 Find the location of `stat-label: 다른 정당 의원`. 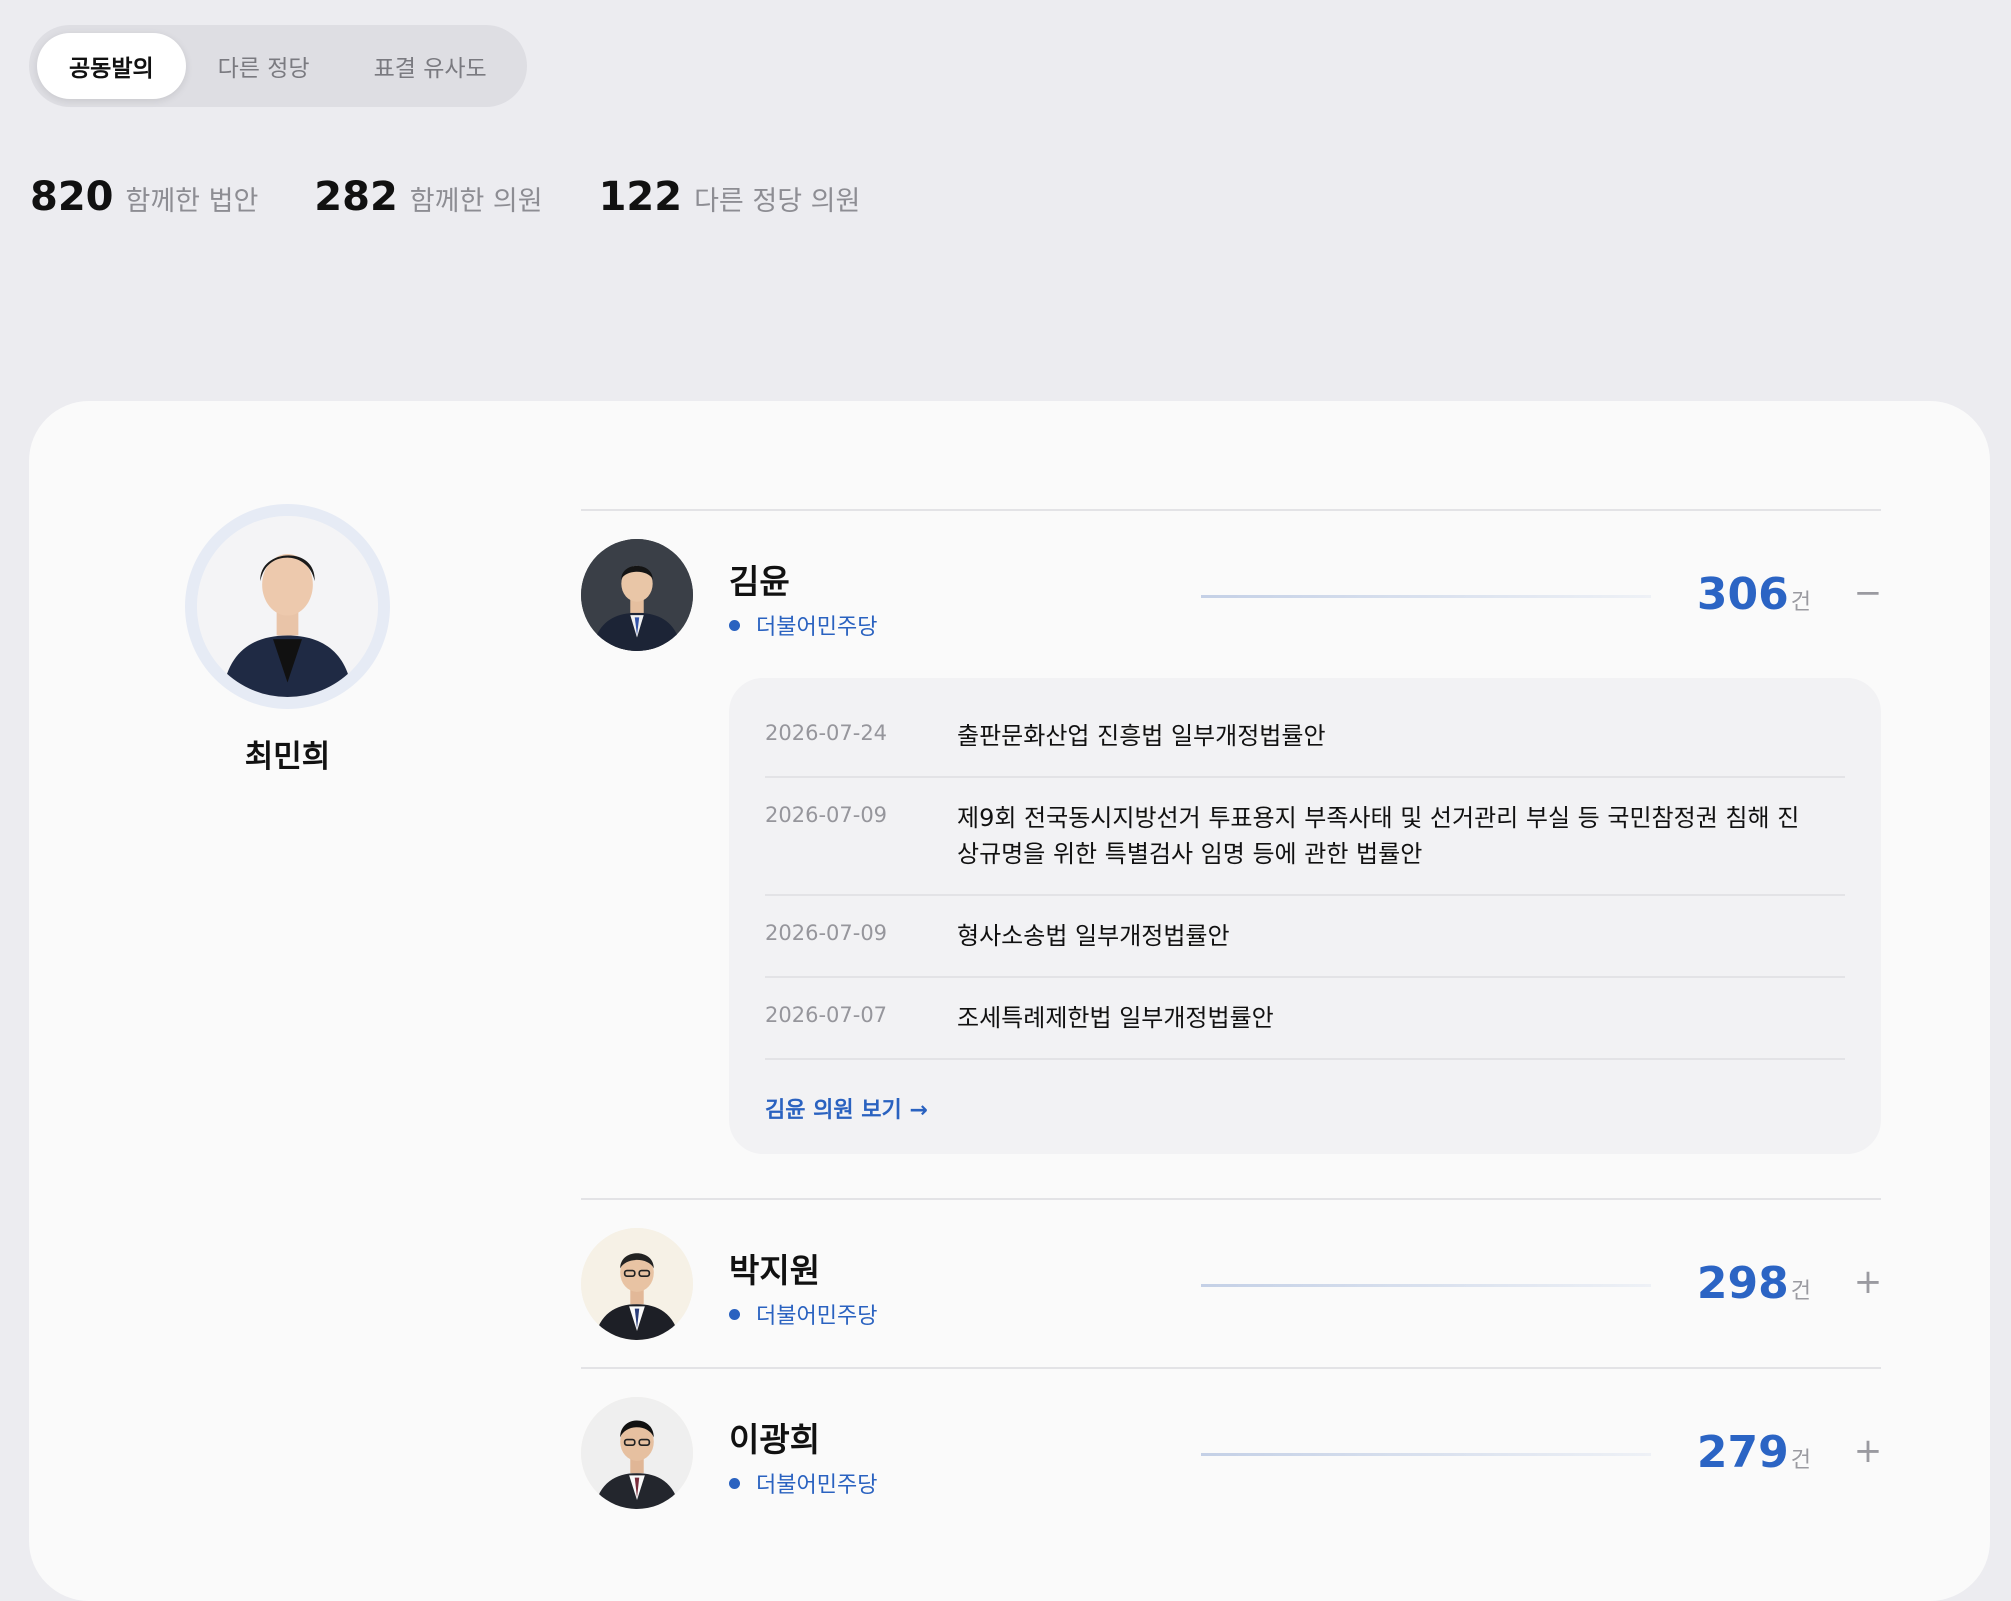

stat-label: 다른 정당 의원 is located at coordinates (777, 201).